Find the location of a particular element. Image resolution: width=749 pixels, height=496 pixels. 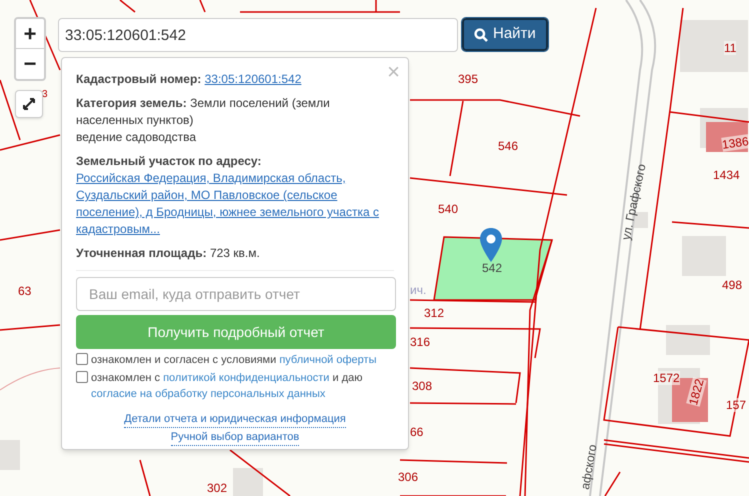

agreement-text: ознакомлен и согласен с условиями публичной оферты is located at coordinates (233, 360).